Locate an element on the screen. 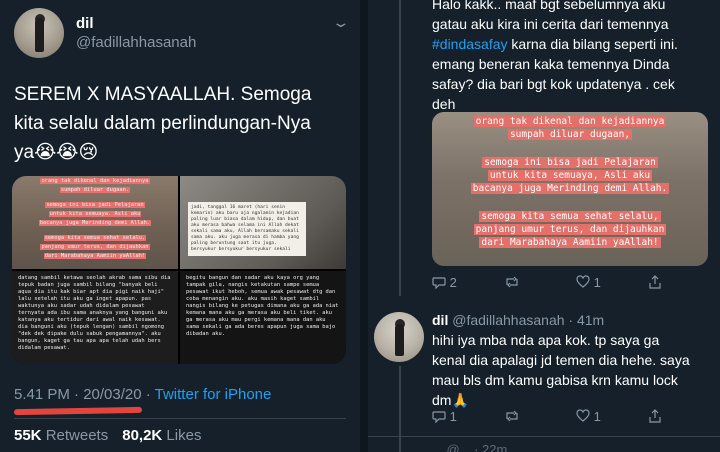 This screenshot has height=452, width=720. chevron-down-icon: ⌄ is located at coordinates (340, 22).